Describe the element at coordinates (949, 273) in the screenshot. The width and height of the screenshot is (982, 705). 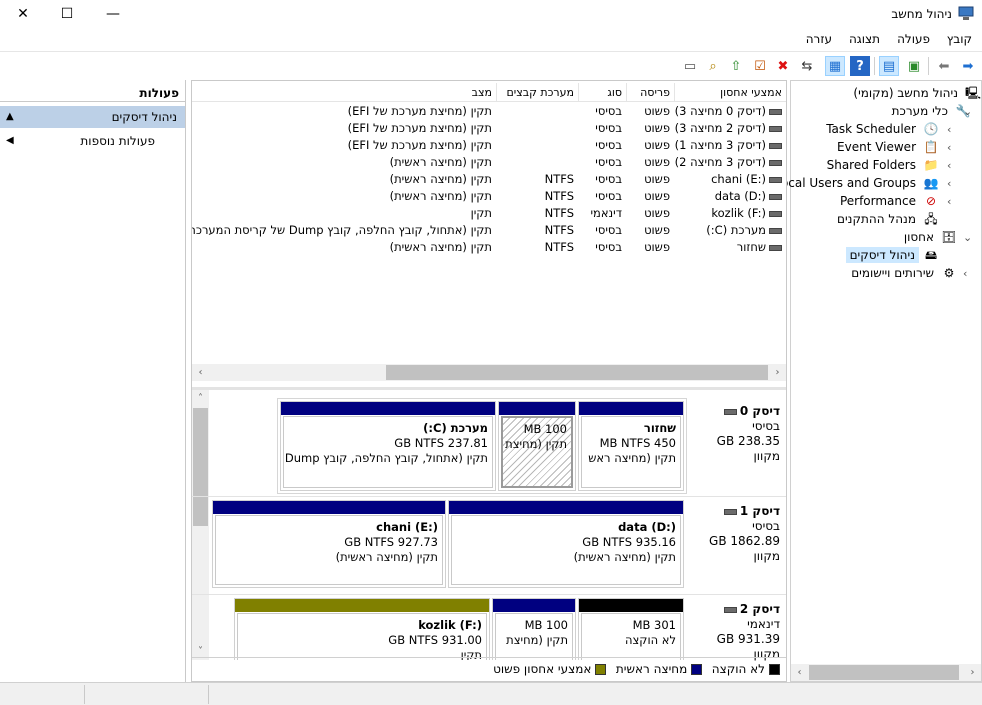
I see `services-icon: ⚙` at that location.